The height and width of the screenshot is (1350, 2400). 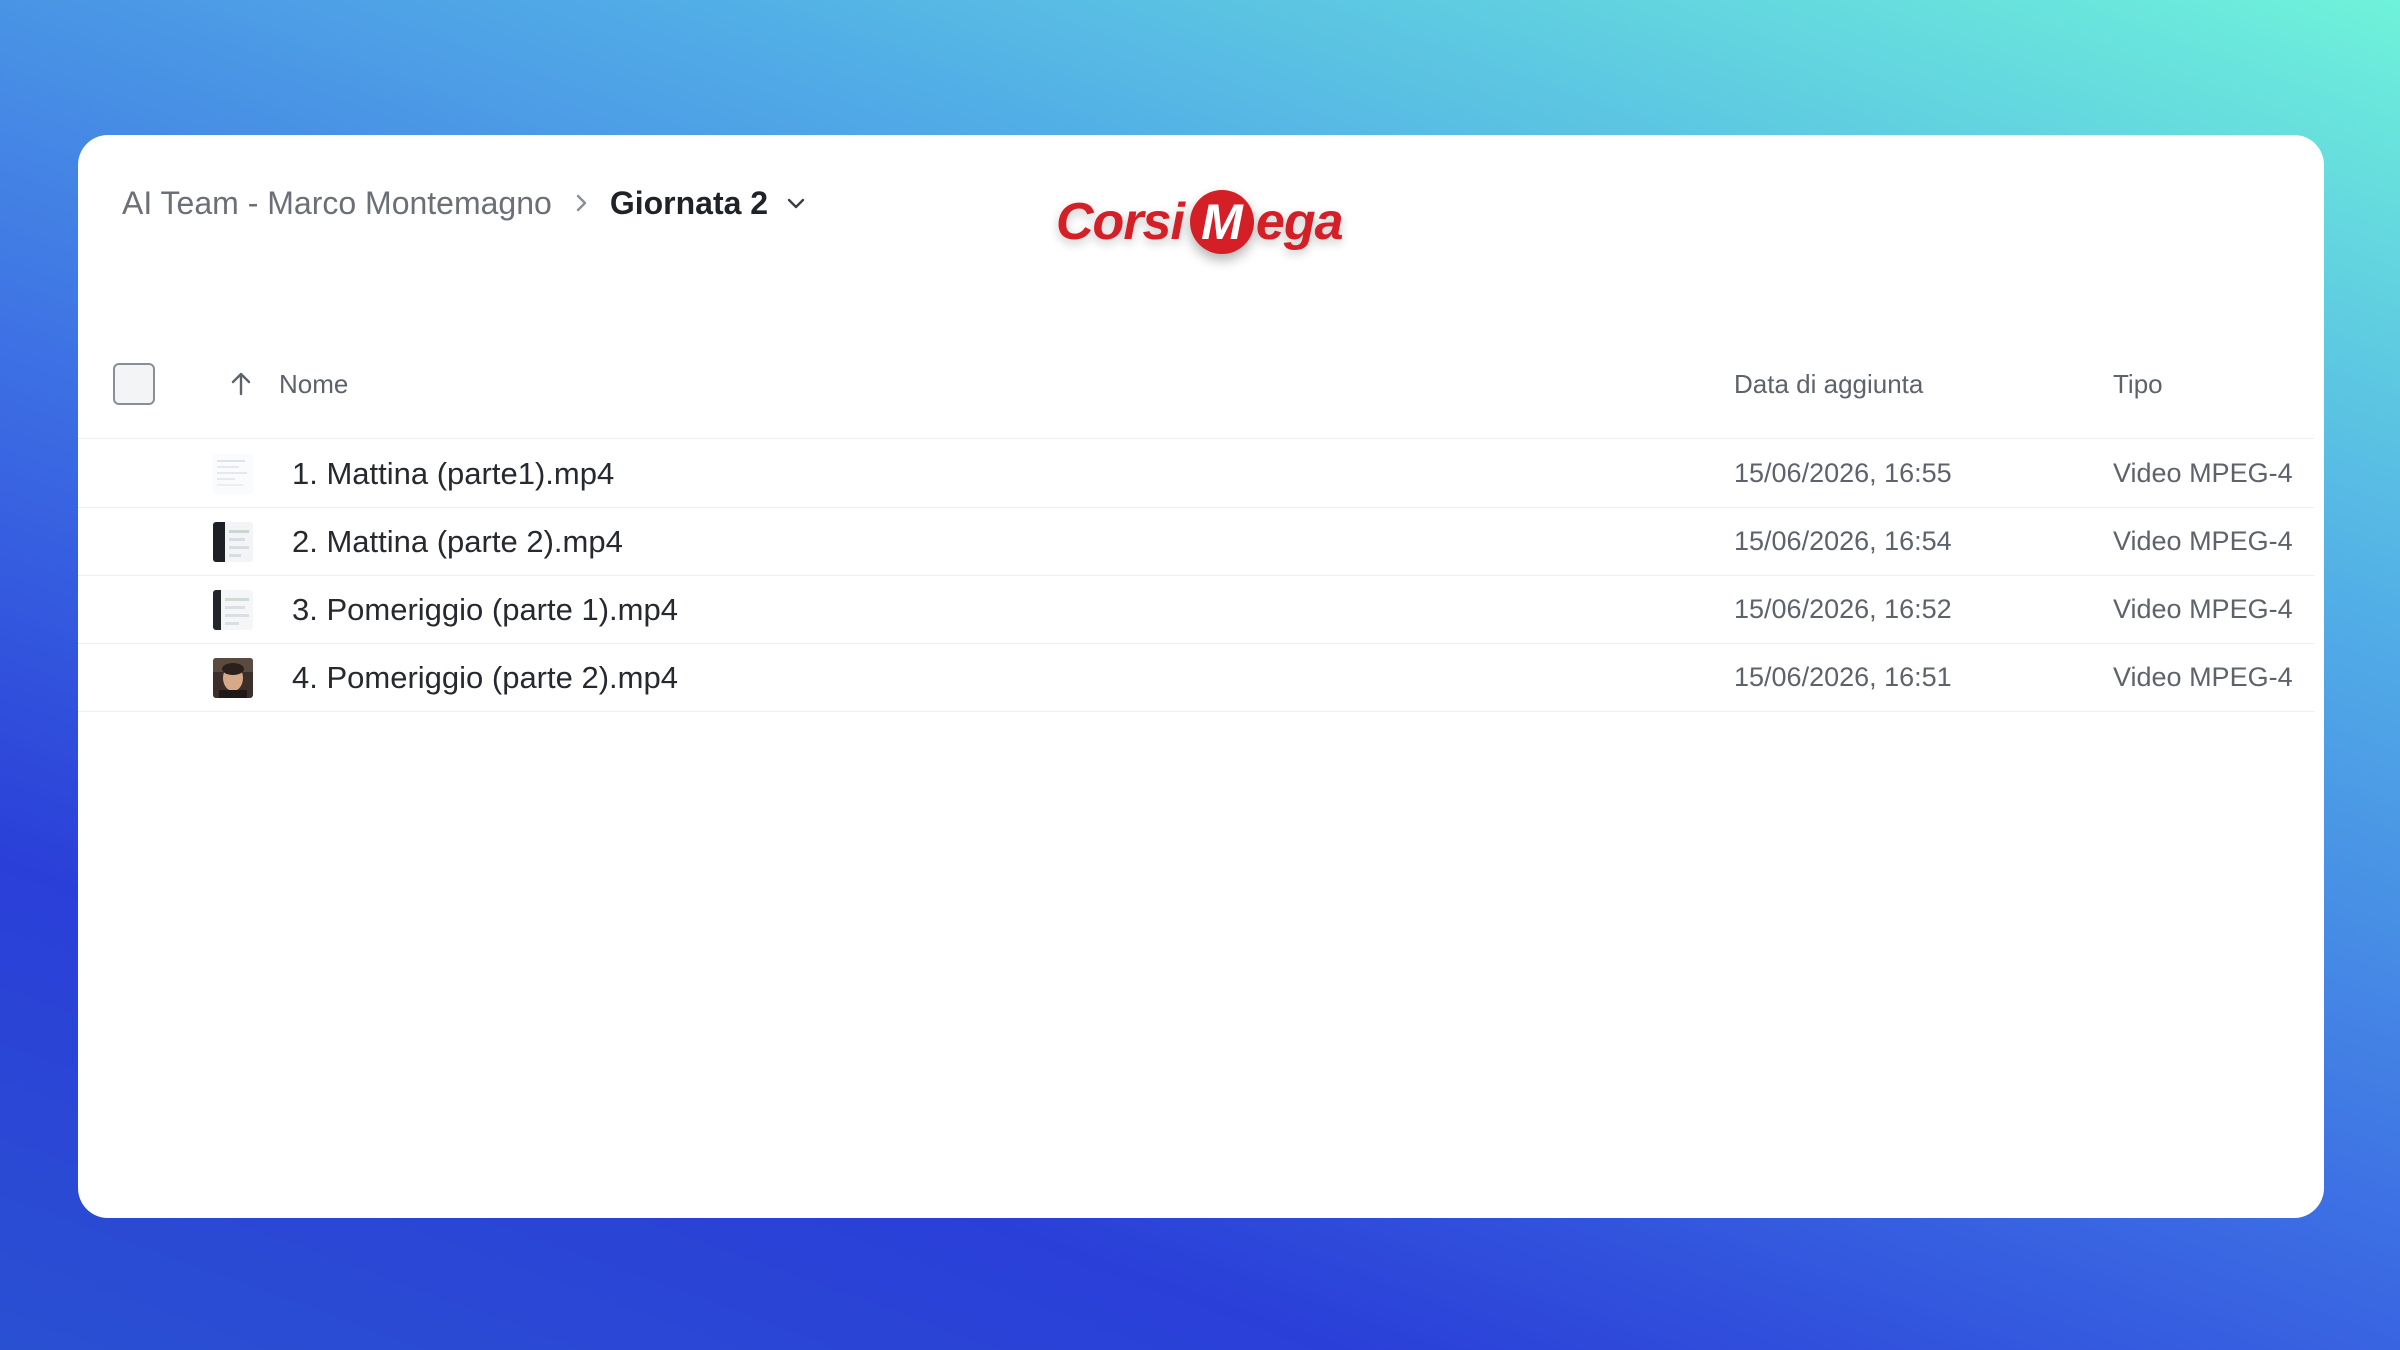 I want to click on file-date: 15/06/2026, 16:52, so click(x=1843, y=609).